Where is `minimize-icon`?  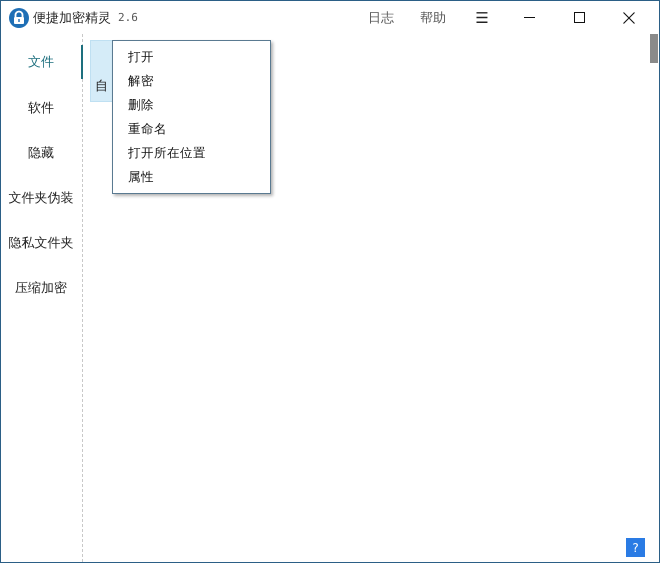 minimize-icon is located at coordinates (529, 17).